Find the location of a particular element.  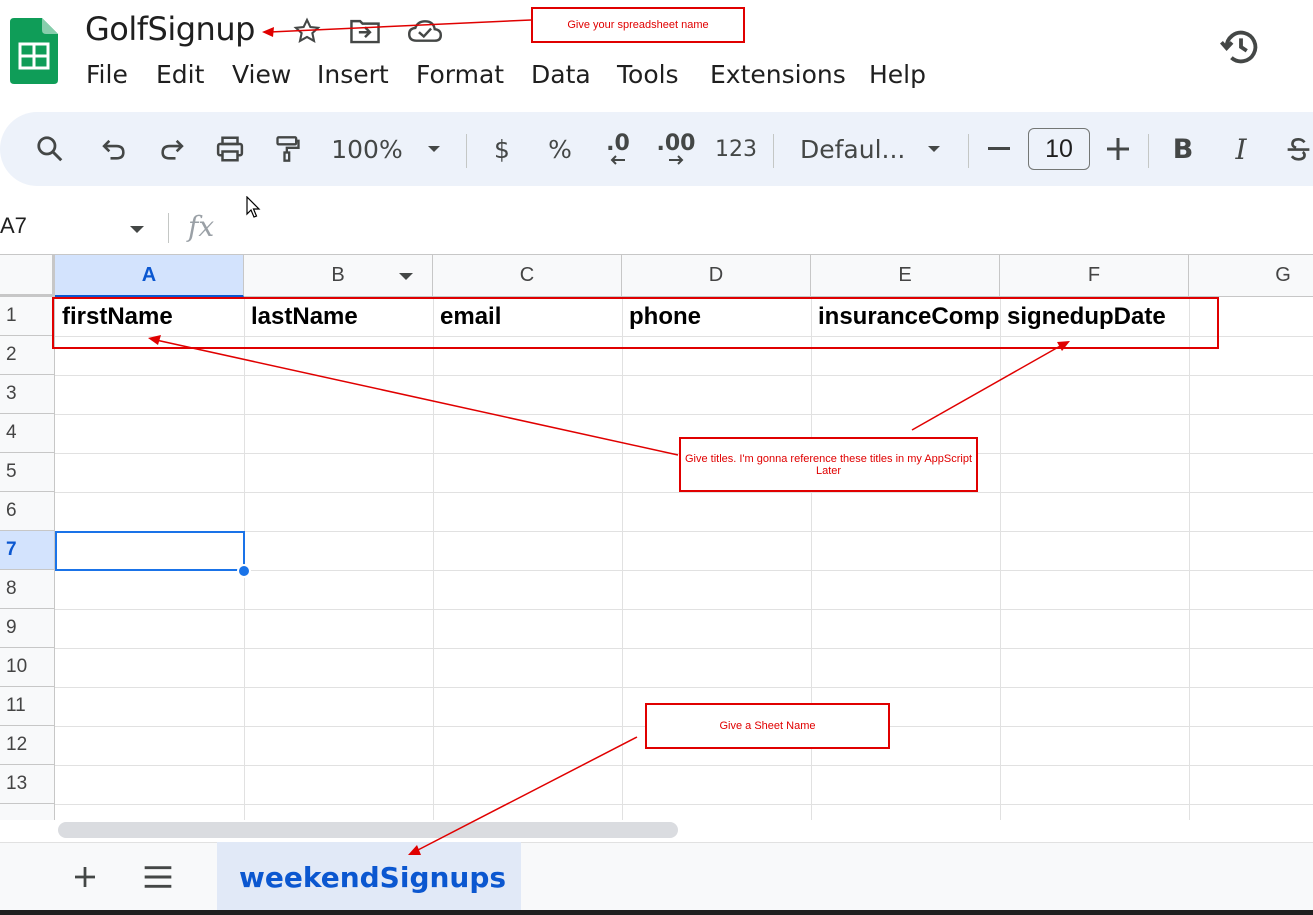

column-header-f: F is located at coordinates (1094, 276).